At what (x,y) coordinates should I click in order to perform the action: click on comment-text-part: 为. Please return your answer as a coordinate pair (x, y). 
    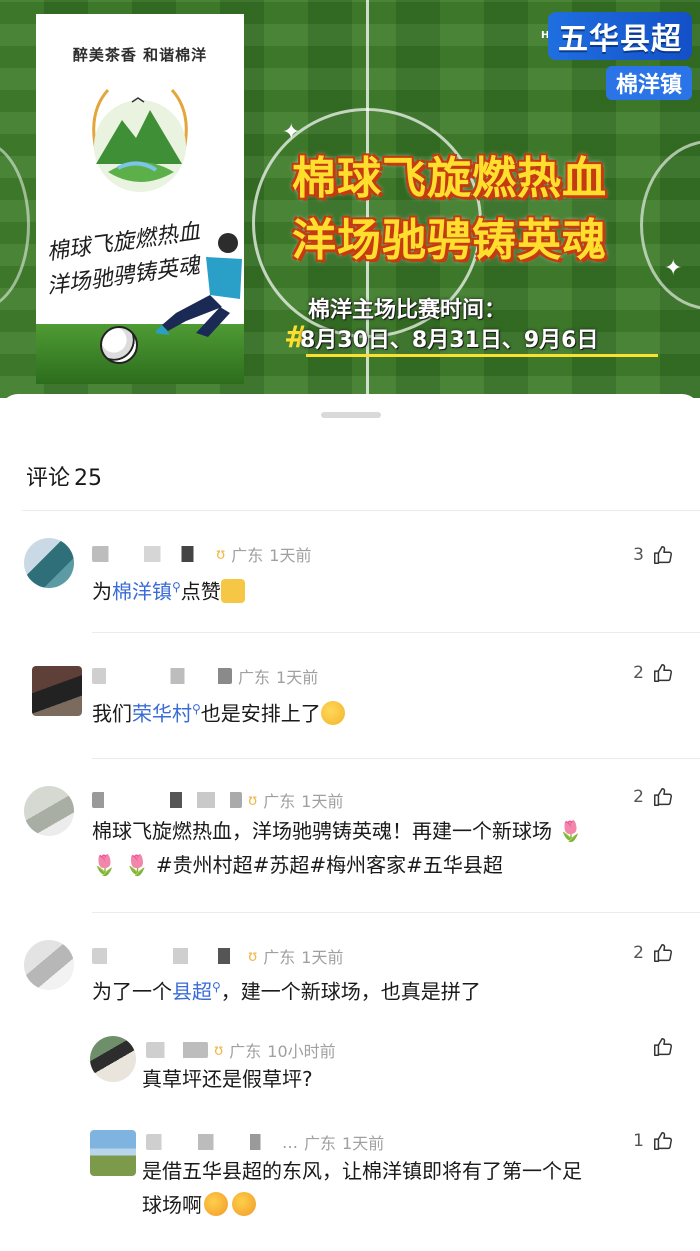
    Looking at the image, I should click on (102, 591).